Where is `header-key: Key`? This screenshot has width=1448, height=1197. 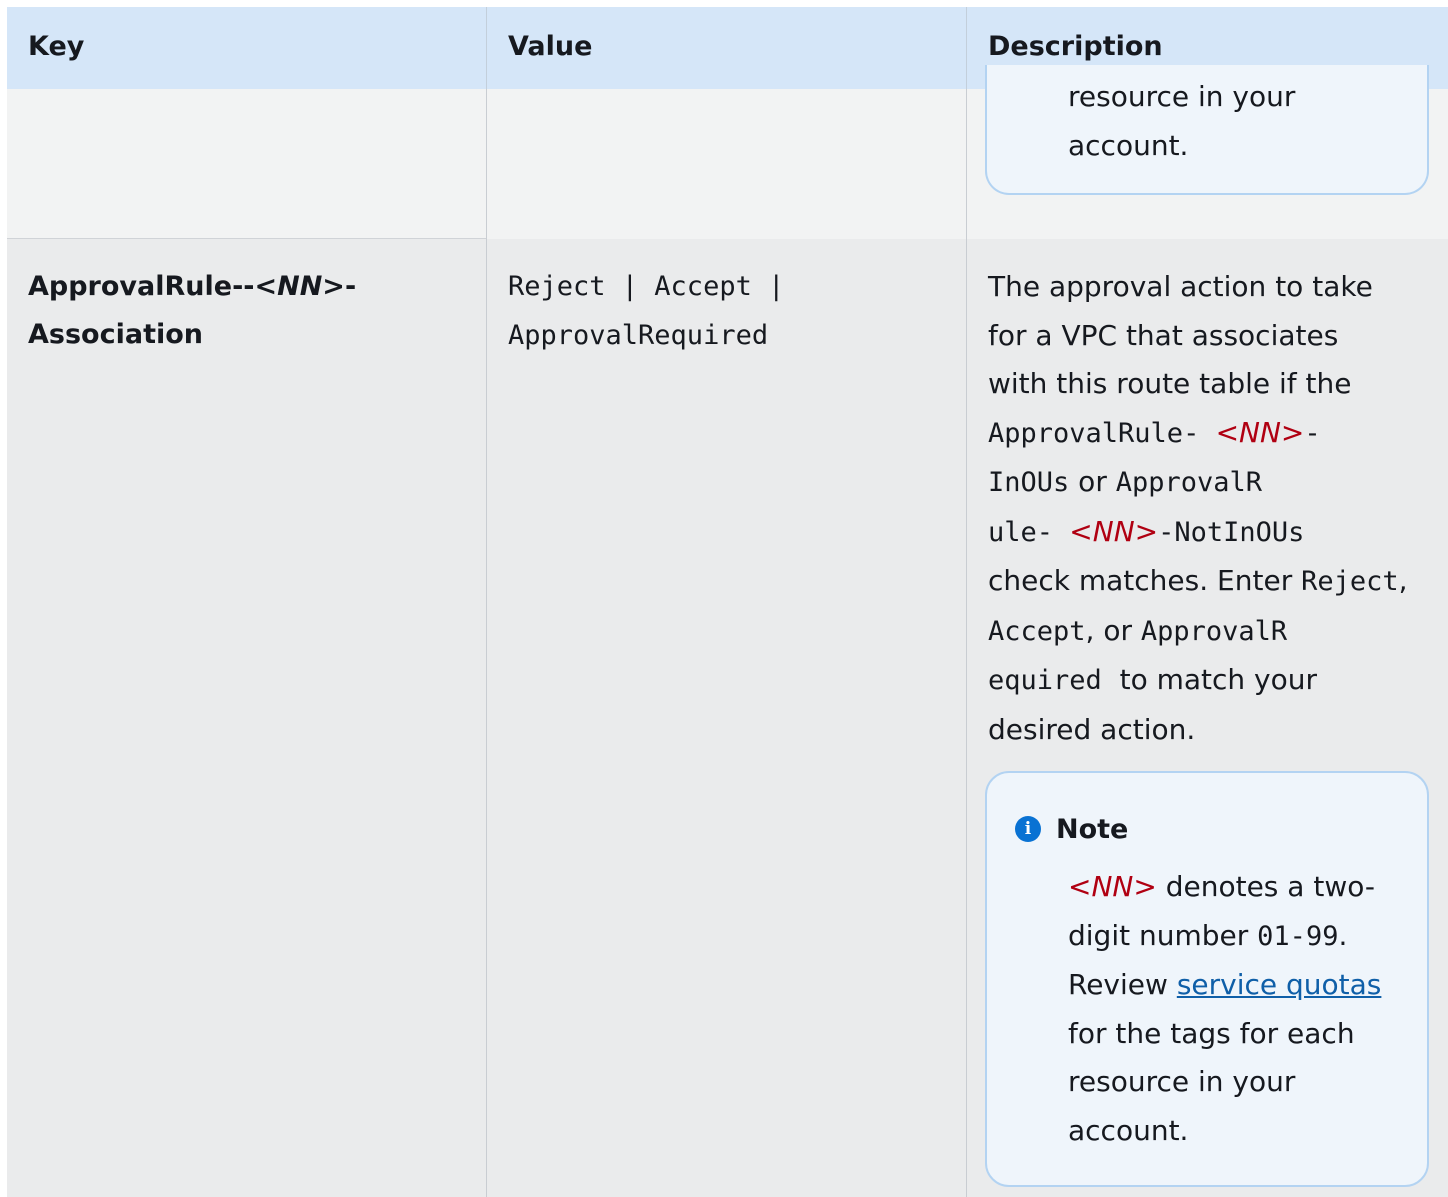
header-key: Key is located at coordinates (246, 48).